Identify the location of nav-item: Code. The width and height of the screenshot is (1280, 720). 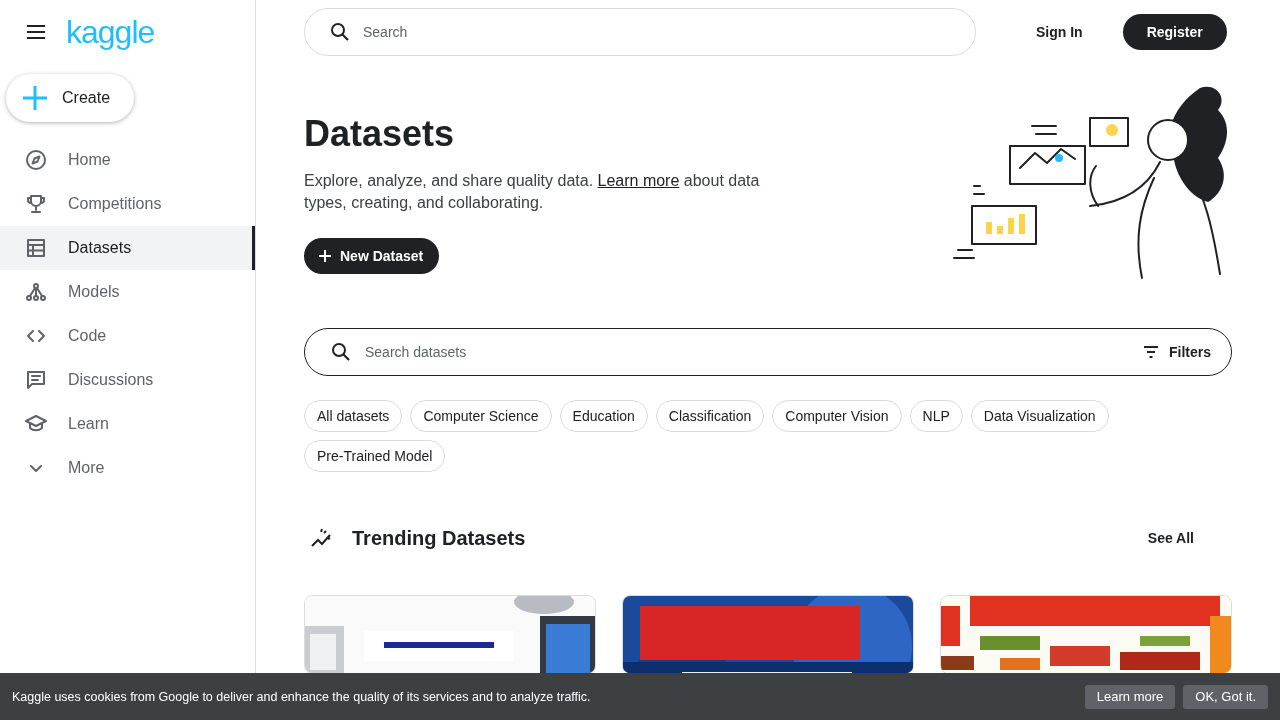
(127, 336).